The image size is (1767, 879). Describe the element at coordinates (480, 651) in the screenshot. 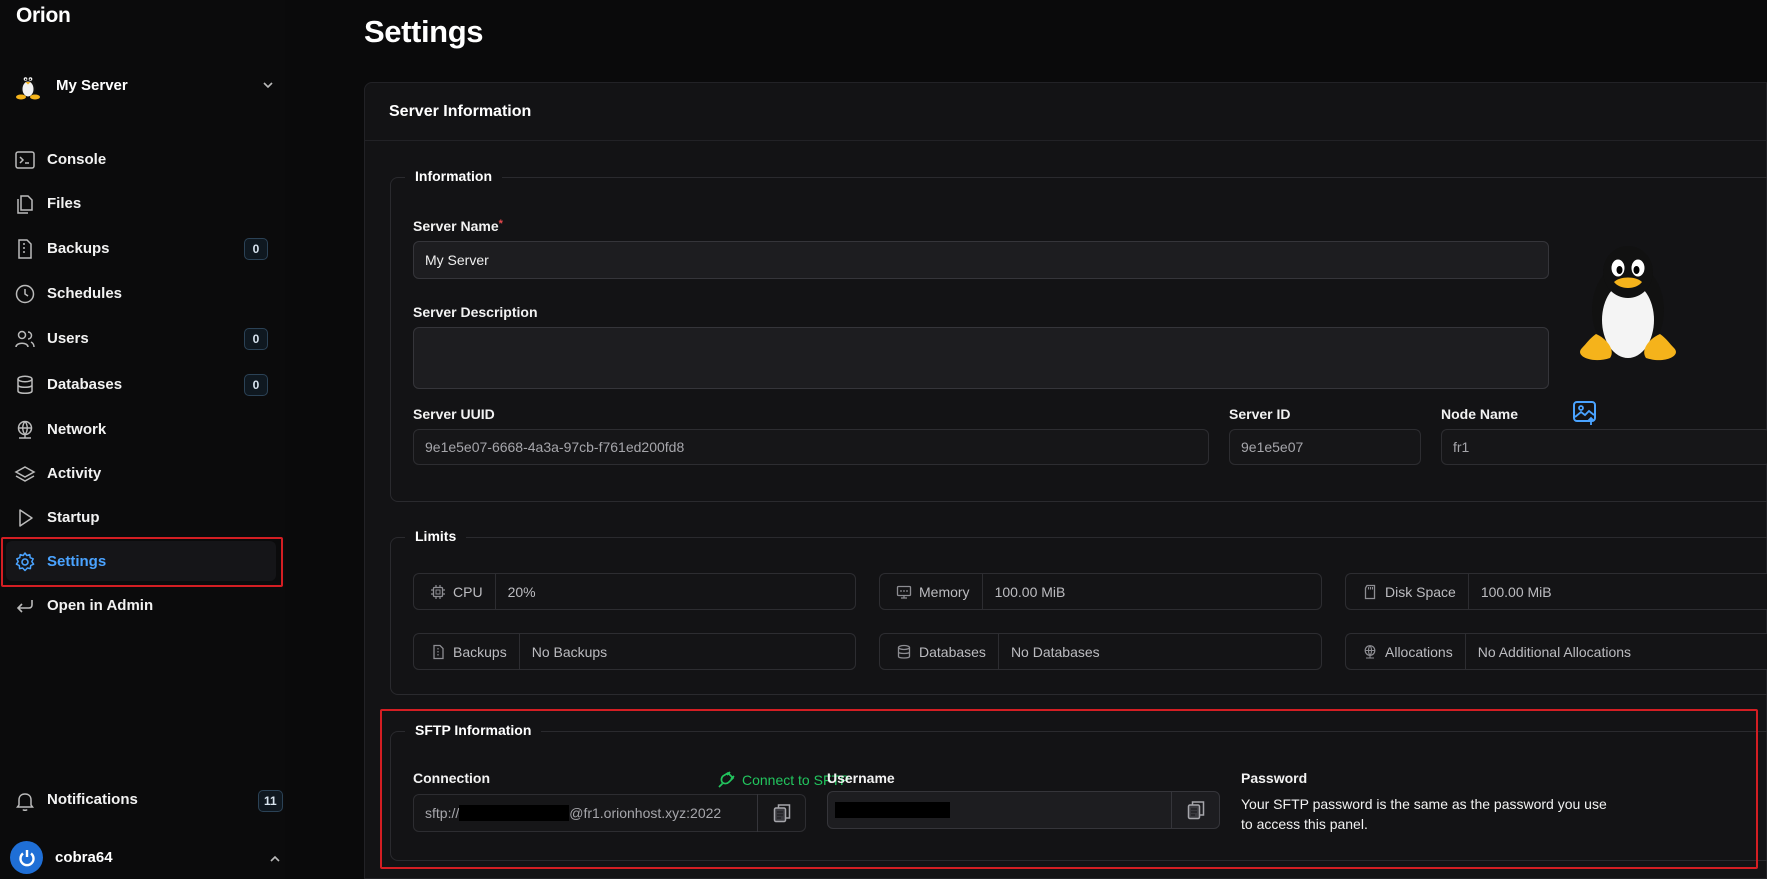

I see `limit-name: Backups` at that location.